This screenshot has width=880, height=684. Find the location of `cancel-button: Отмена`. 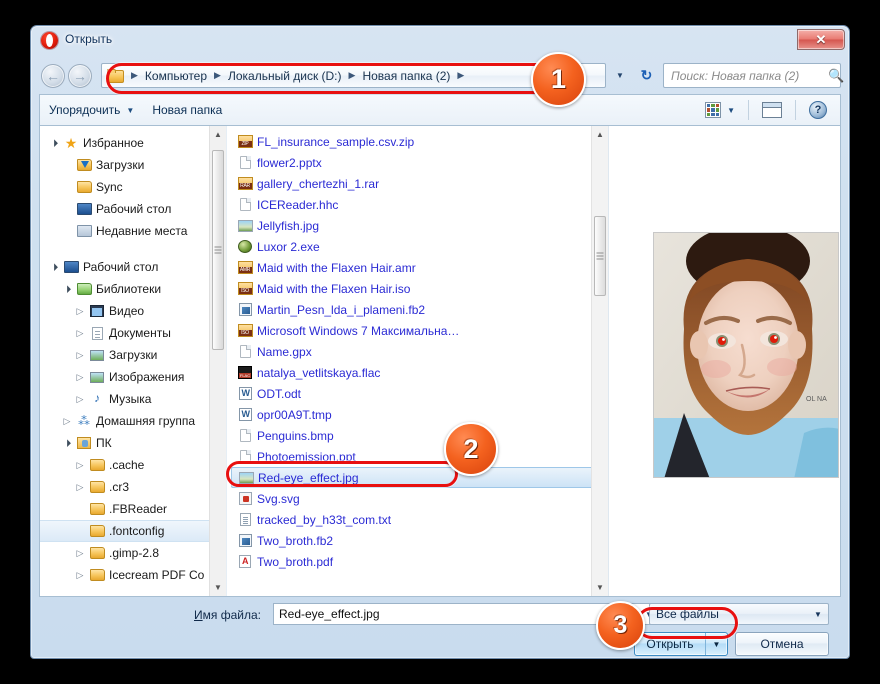

cancel-button: Отмена is located at coordinates (782, 644).